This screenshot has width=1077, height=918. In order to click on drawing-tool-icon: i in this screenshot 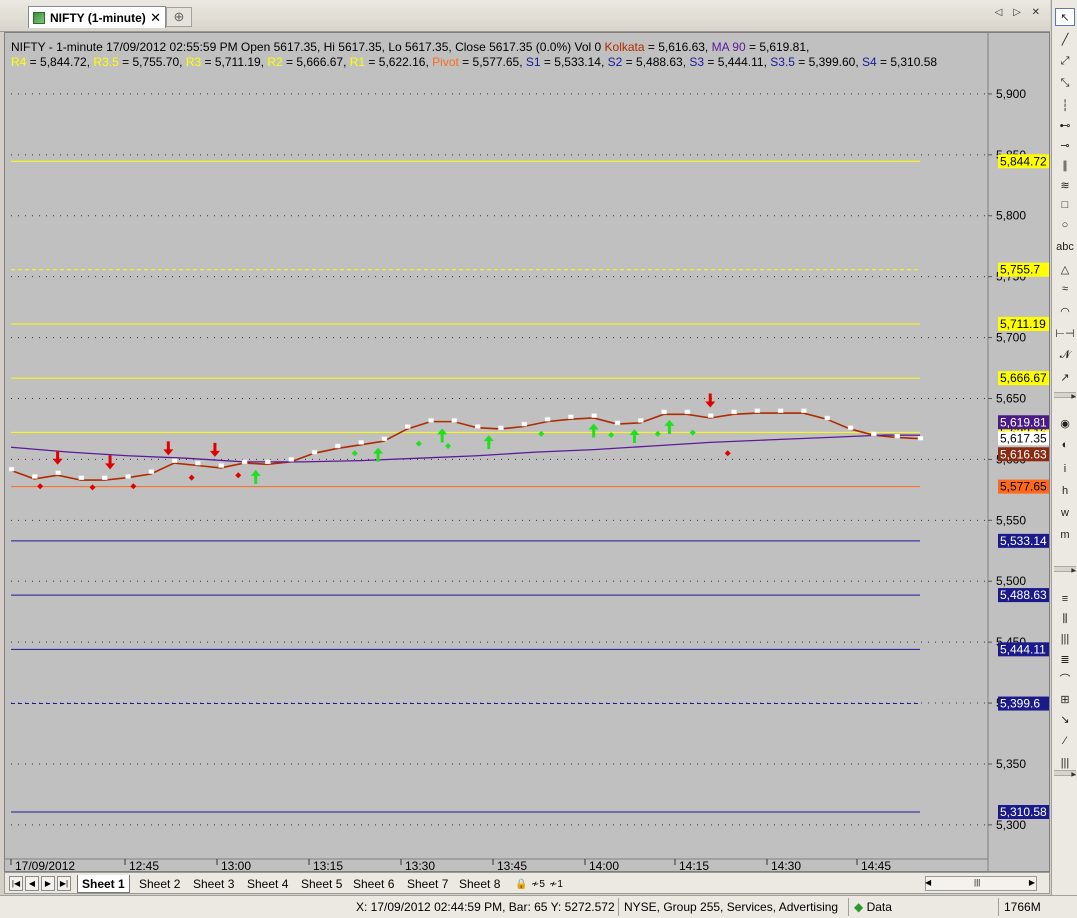, I will do `click(1065, 469)`.